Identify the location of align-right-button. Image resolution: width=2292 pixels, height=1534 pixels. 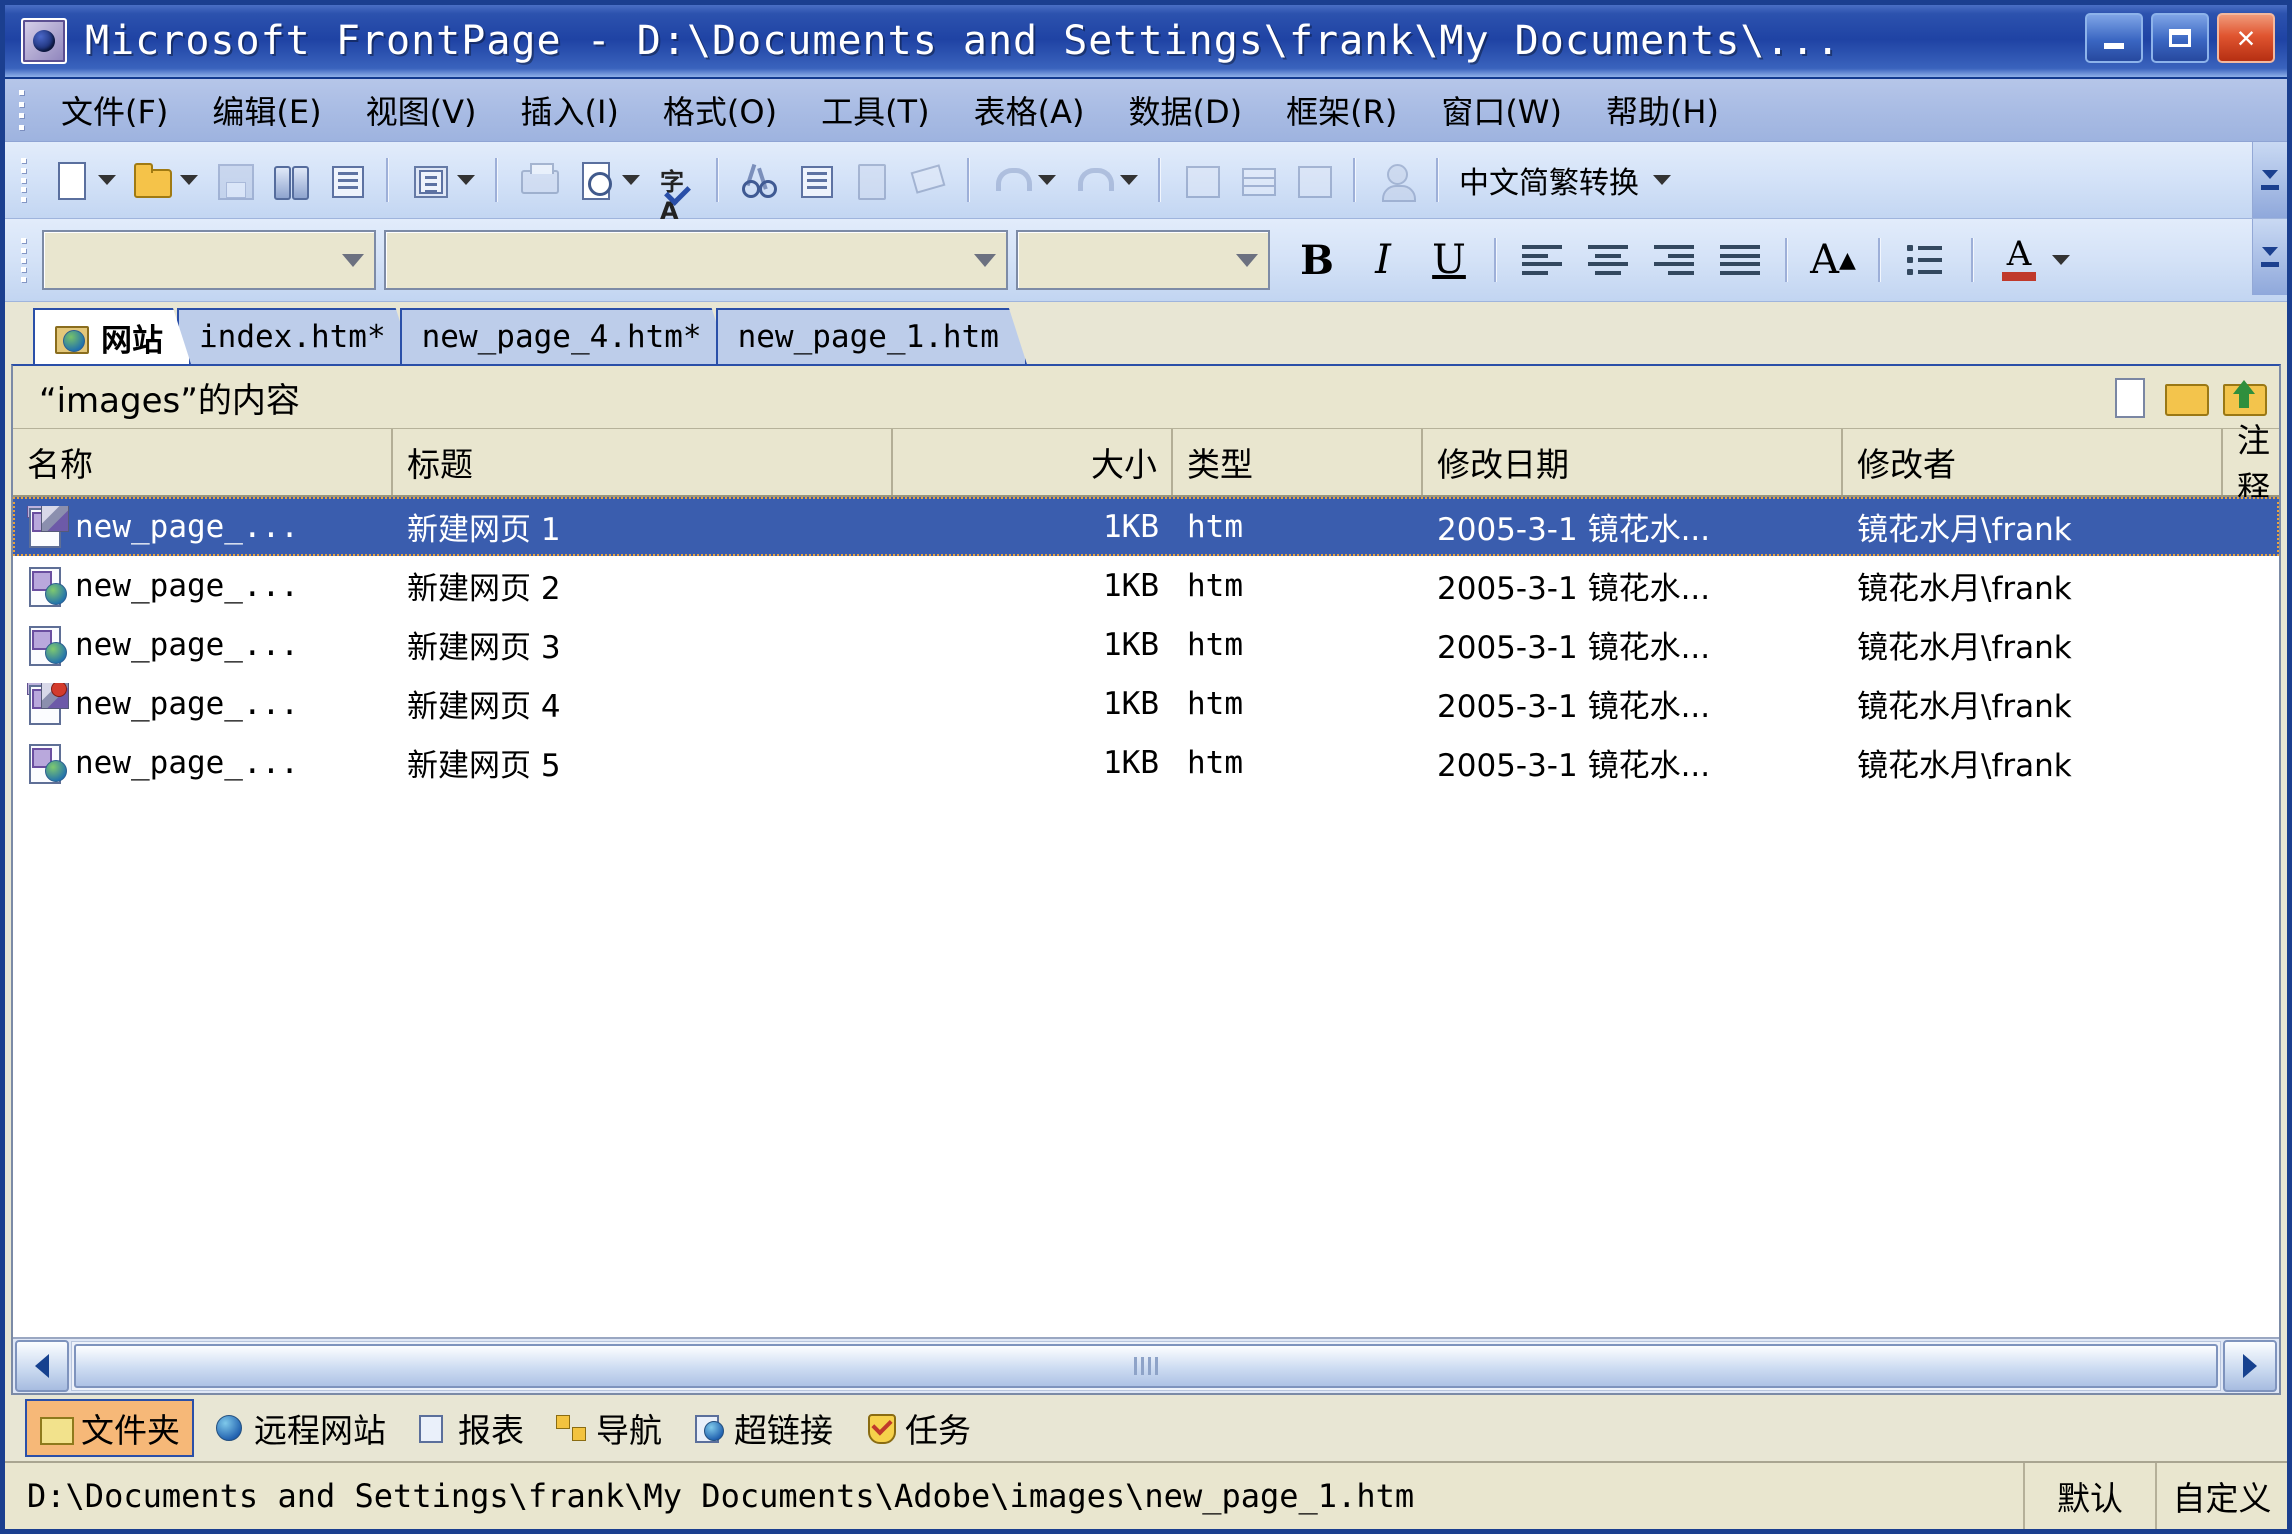
(1674, 260).